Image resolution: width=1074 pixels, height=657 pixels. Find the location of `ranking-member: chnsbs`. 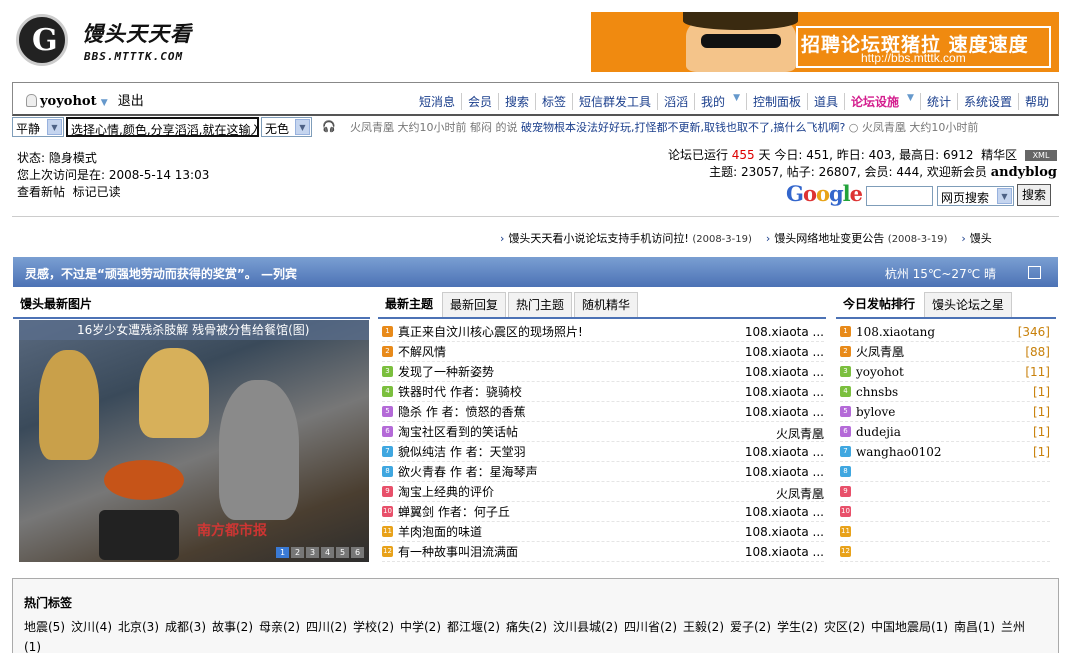

ranking-member: chnsbs is located at coordinates (953, 392).